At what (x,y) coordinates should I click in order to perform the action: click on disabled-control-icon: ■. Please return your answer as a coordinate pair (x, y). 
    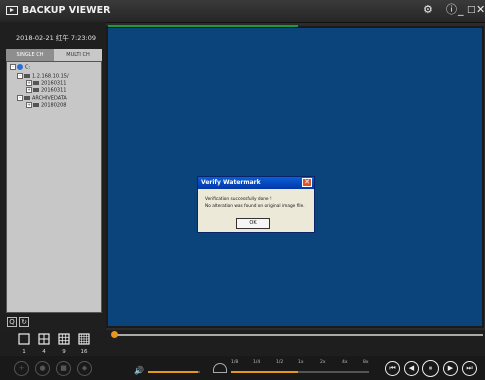
    Looking at the image, I should click on (63, 368).